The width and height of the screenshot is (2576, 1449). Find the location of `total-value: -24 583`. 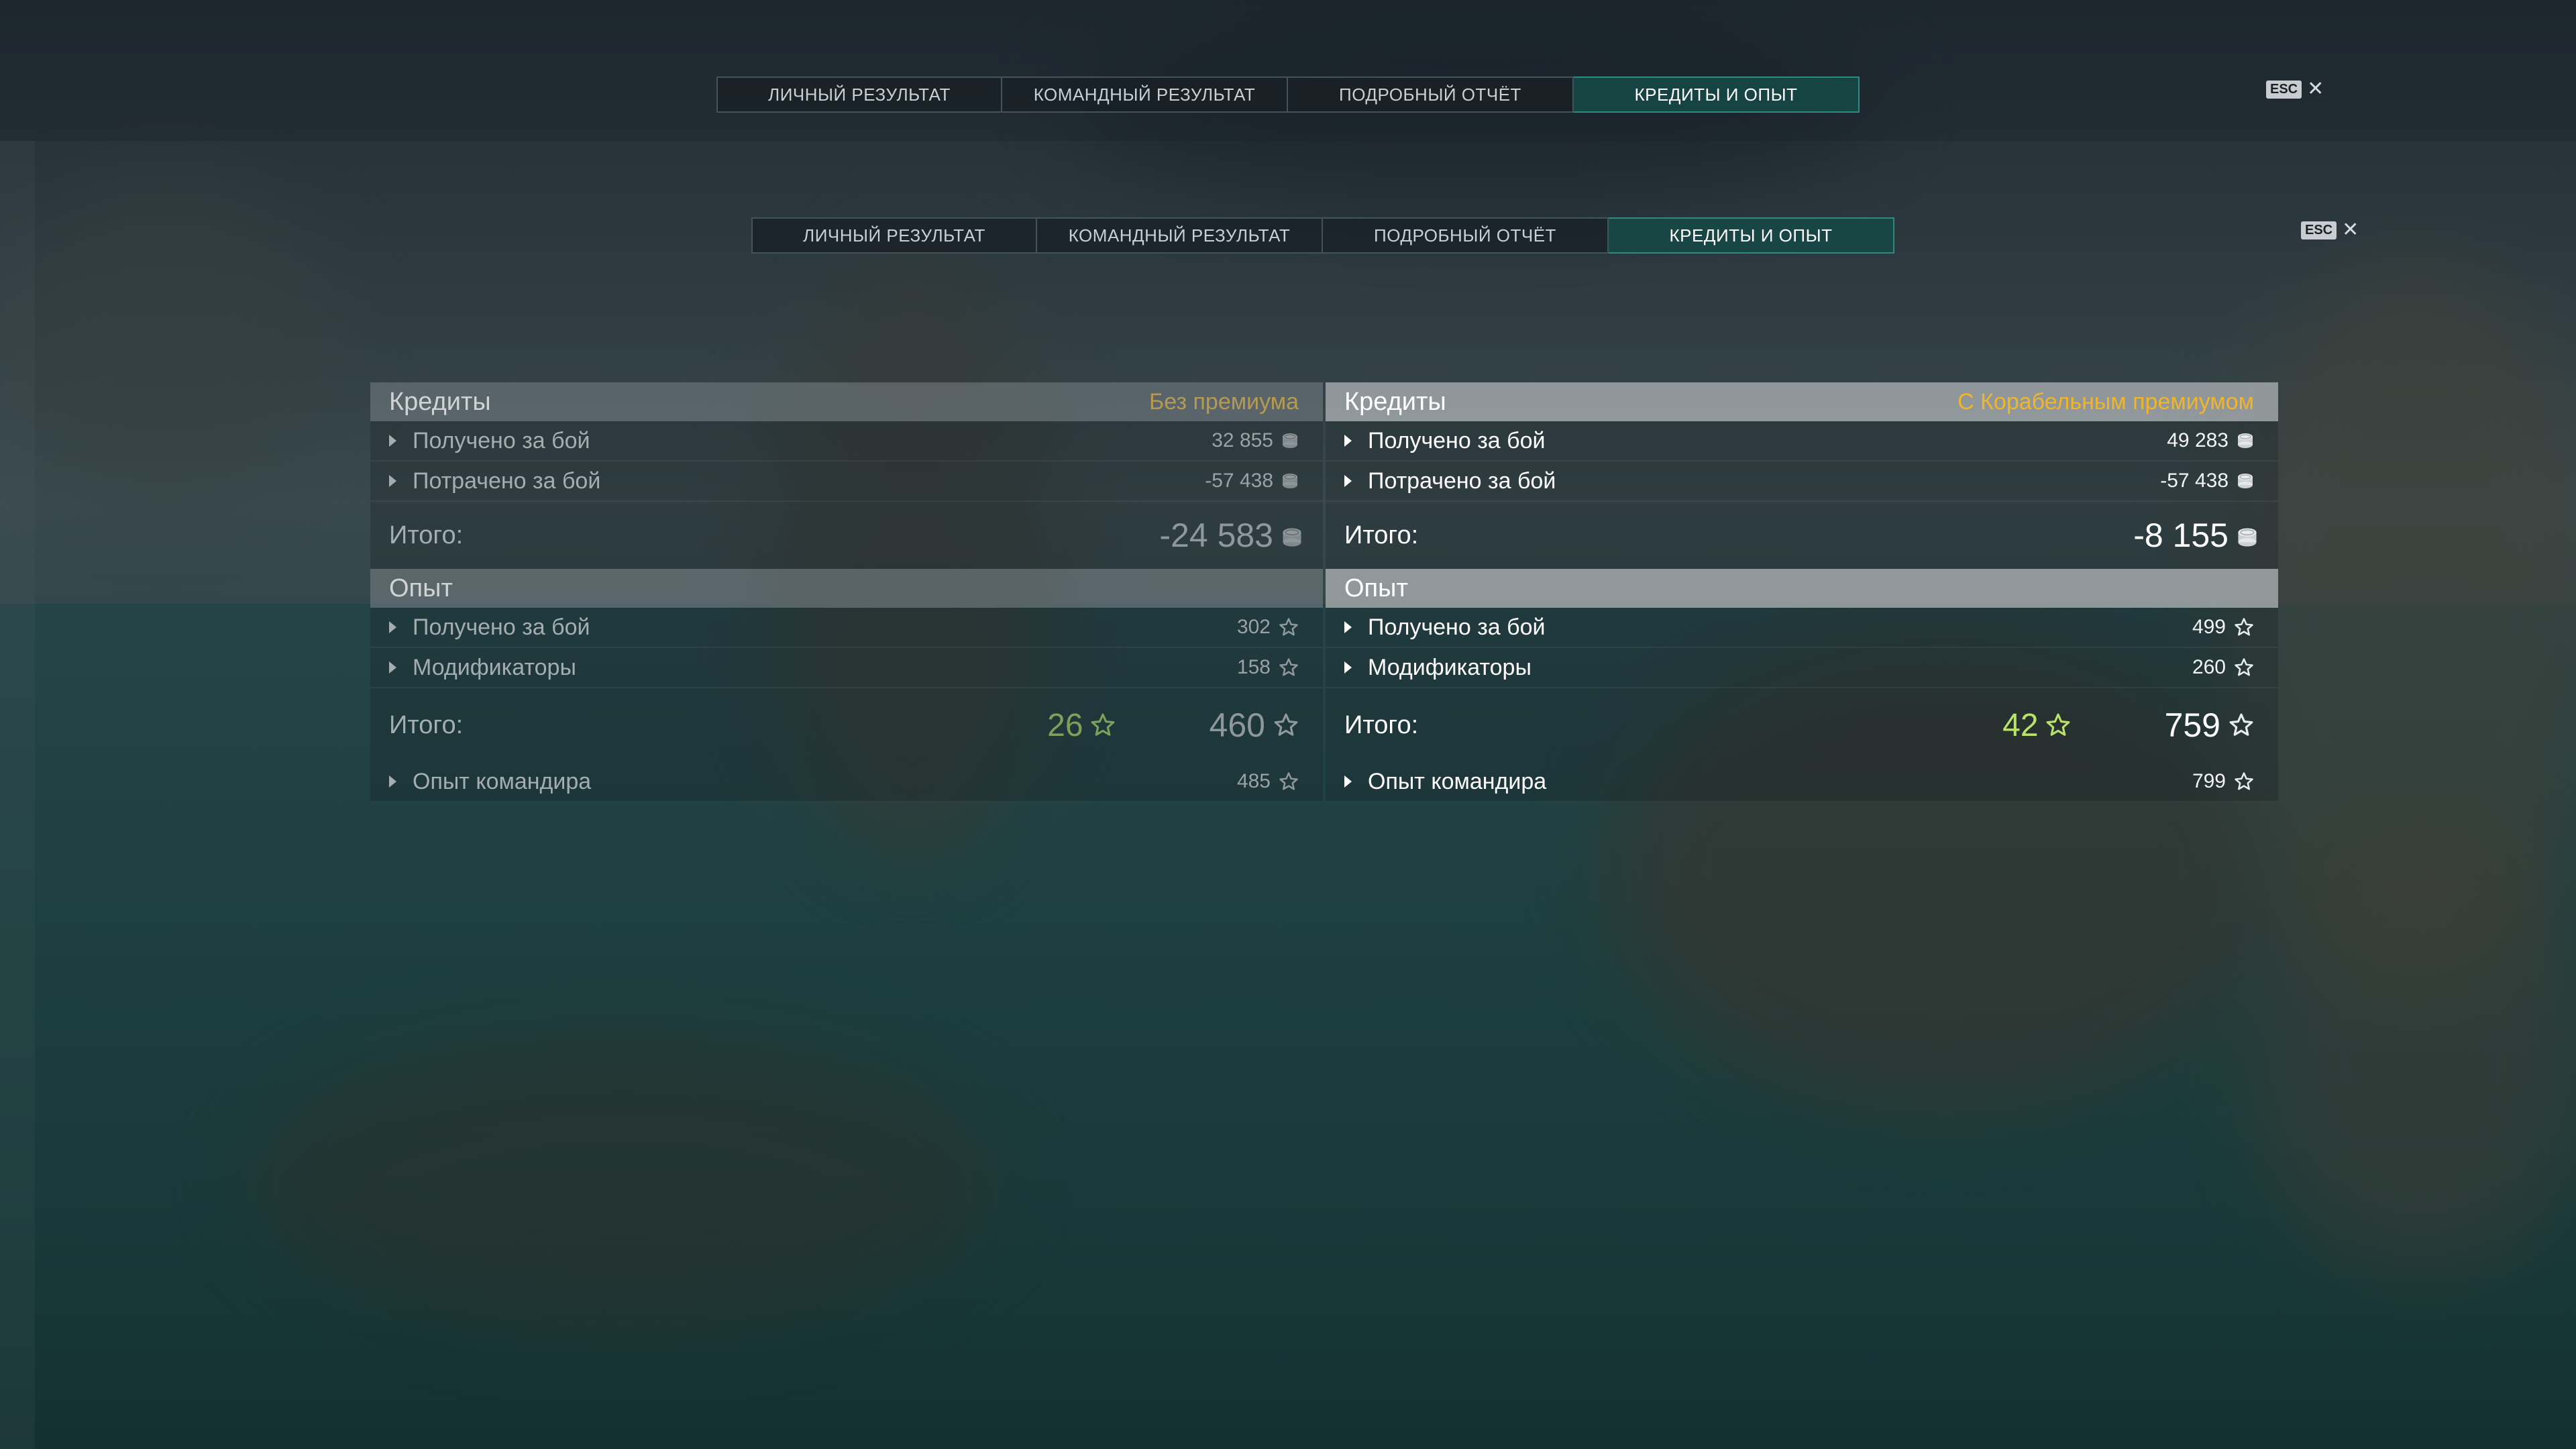

total-value: -24 583 is located at coordinates (1216, 535).